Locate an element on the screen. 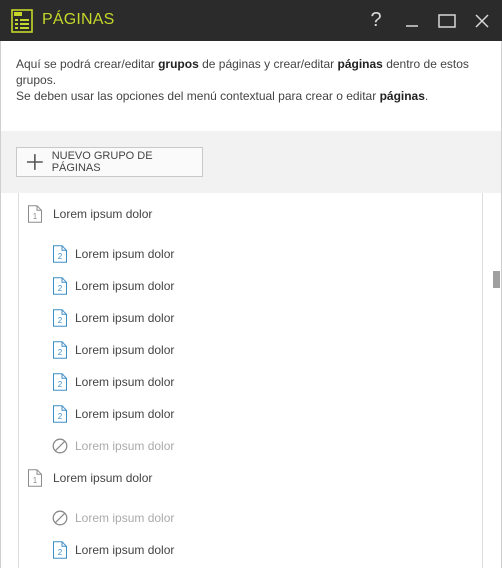  help-button: ? is located at coordinates (376, 20).